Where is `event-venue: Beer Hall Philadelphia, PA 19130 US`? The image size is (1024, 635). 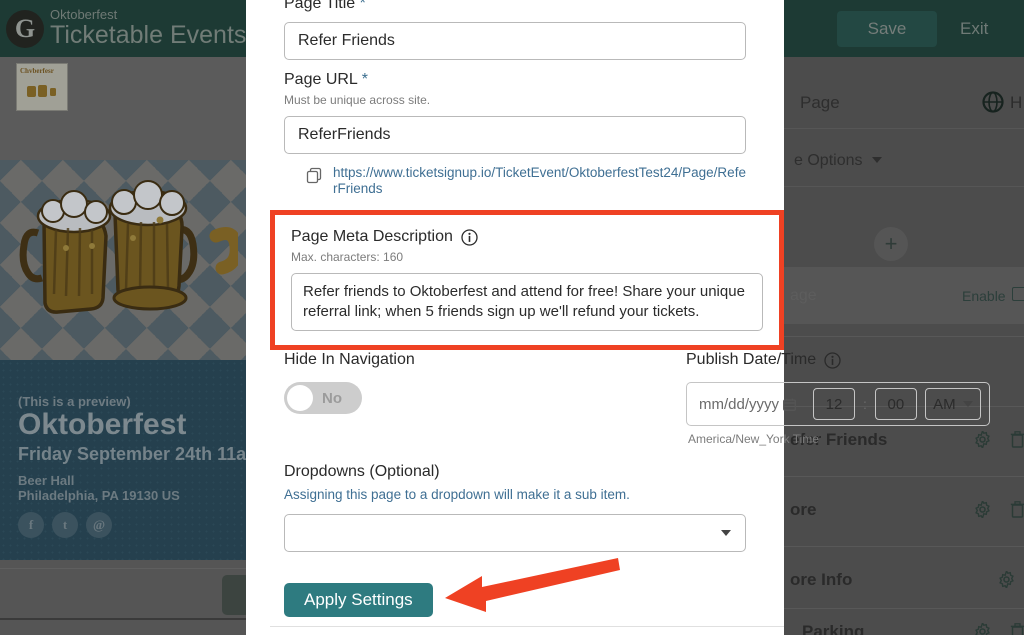
event-venue: Beer Hall Philadelphia, PA 19130 US is located at coordinates (99, 488).